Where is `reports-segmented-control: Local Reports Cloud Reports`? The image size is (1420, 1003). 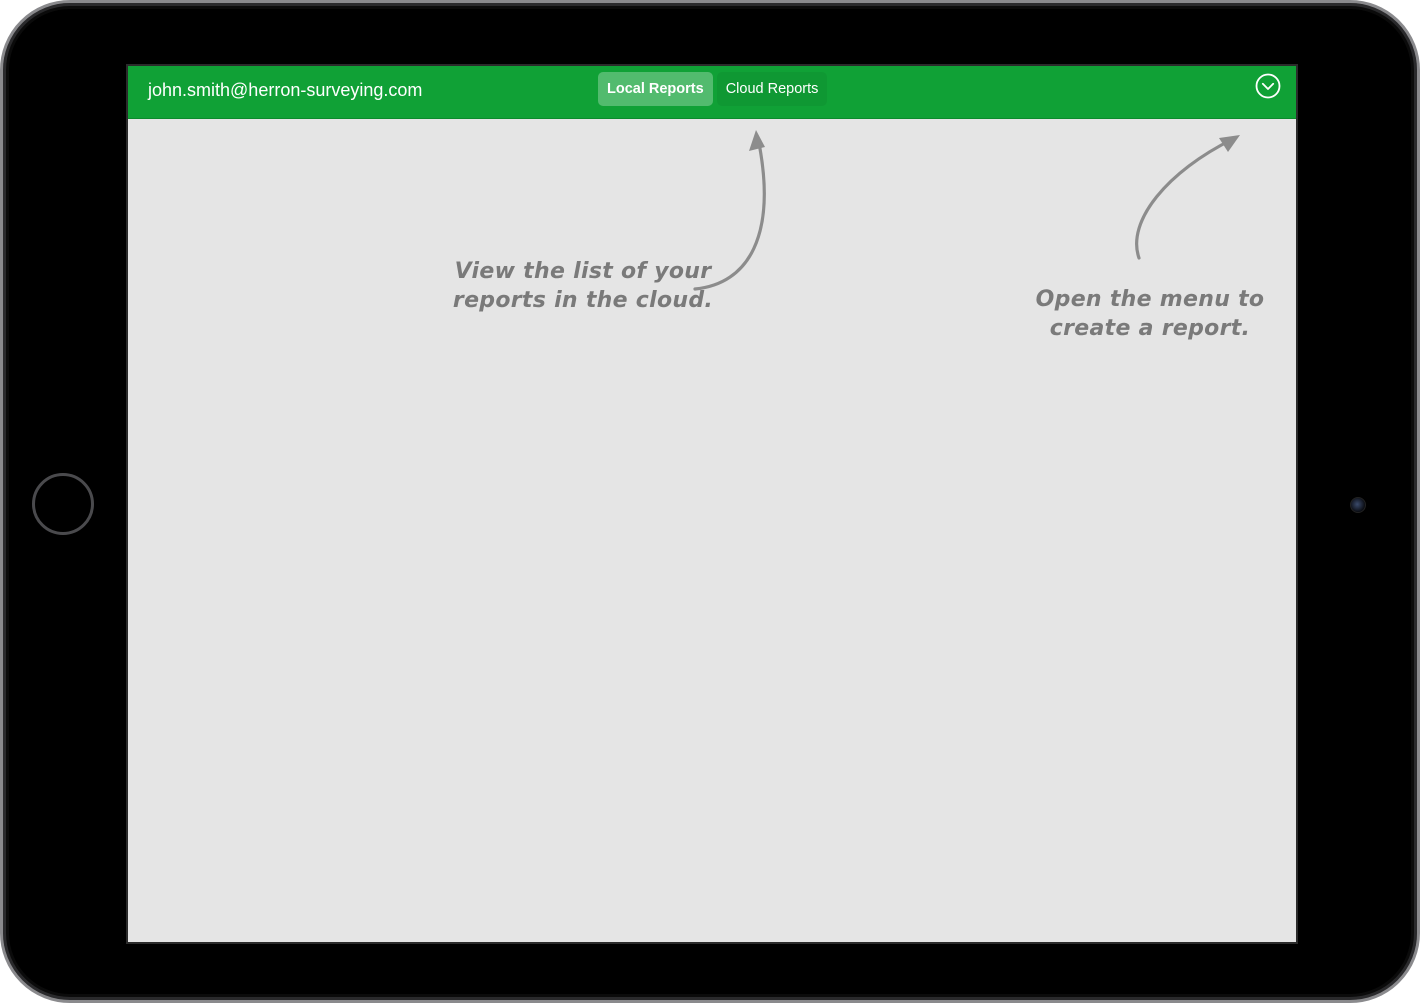
reports-segmented-control: Local Reports Cloud Reports is located at coordinates (713, 89).